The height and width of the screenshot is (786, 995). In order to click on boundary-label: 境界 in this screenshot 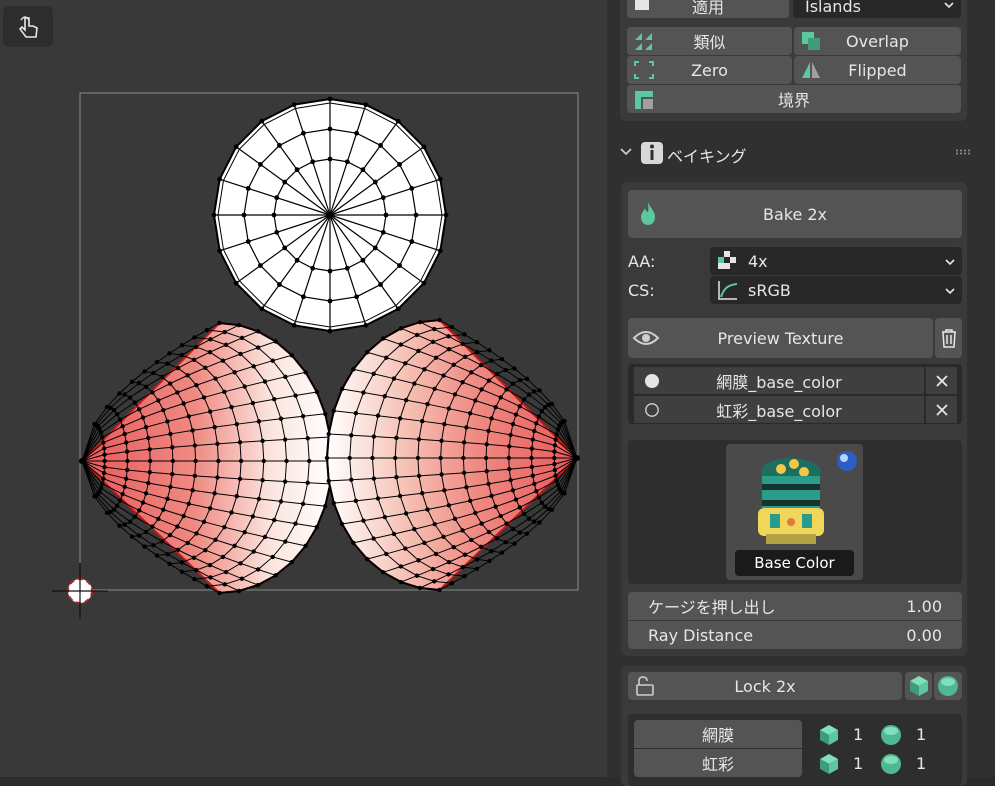, I will do `click(793, 100)`.